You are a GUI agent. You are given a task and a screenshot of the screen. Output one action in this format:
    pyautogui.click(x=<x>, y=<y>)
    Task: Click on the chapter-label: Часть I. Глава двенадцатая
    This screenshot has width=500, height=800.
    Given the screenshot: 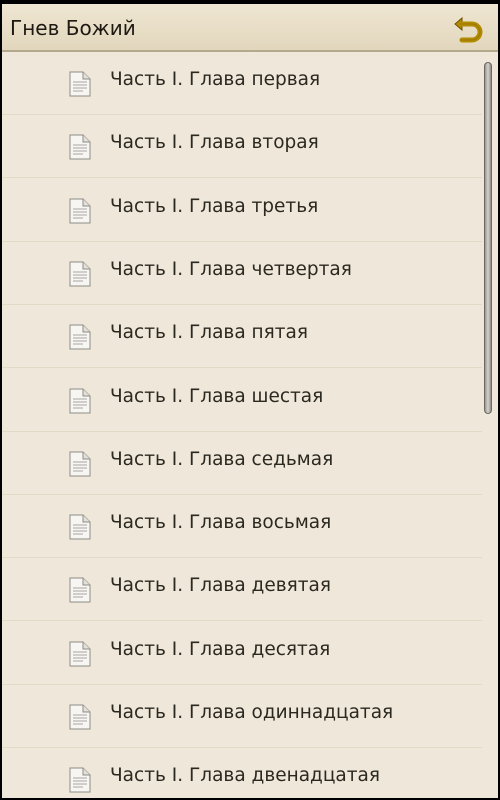 What is the action you would take?
    pyautogui.click(x=245, y=776)
    